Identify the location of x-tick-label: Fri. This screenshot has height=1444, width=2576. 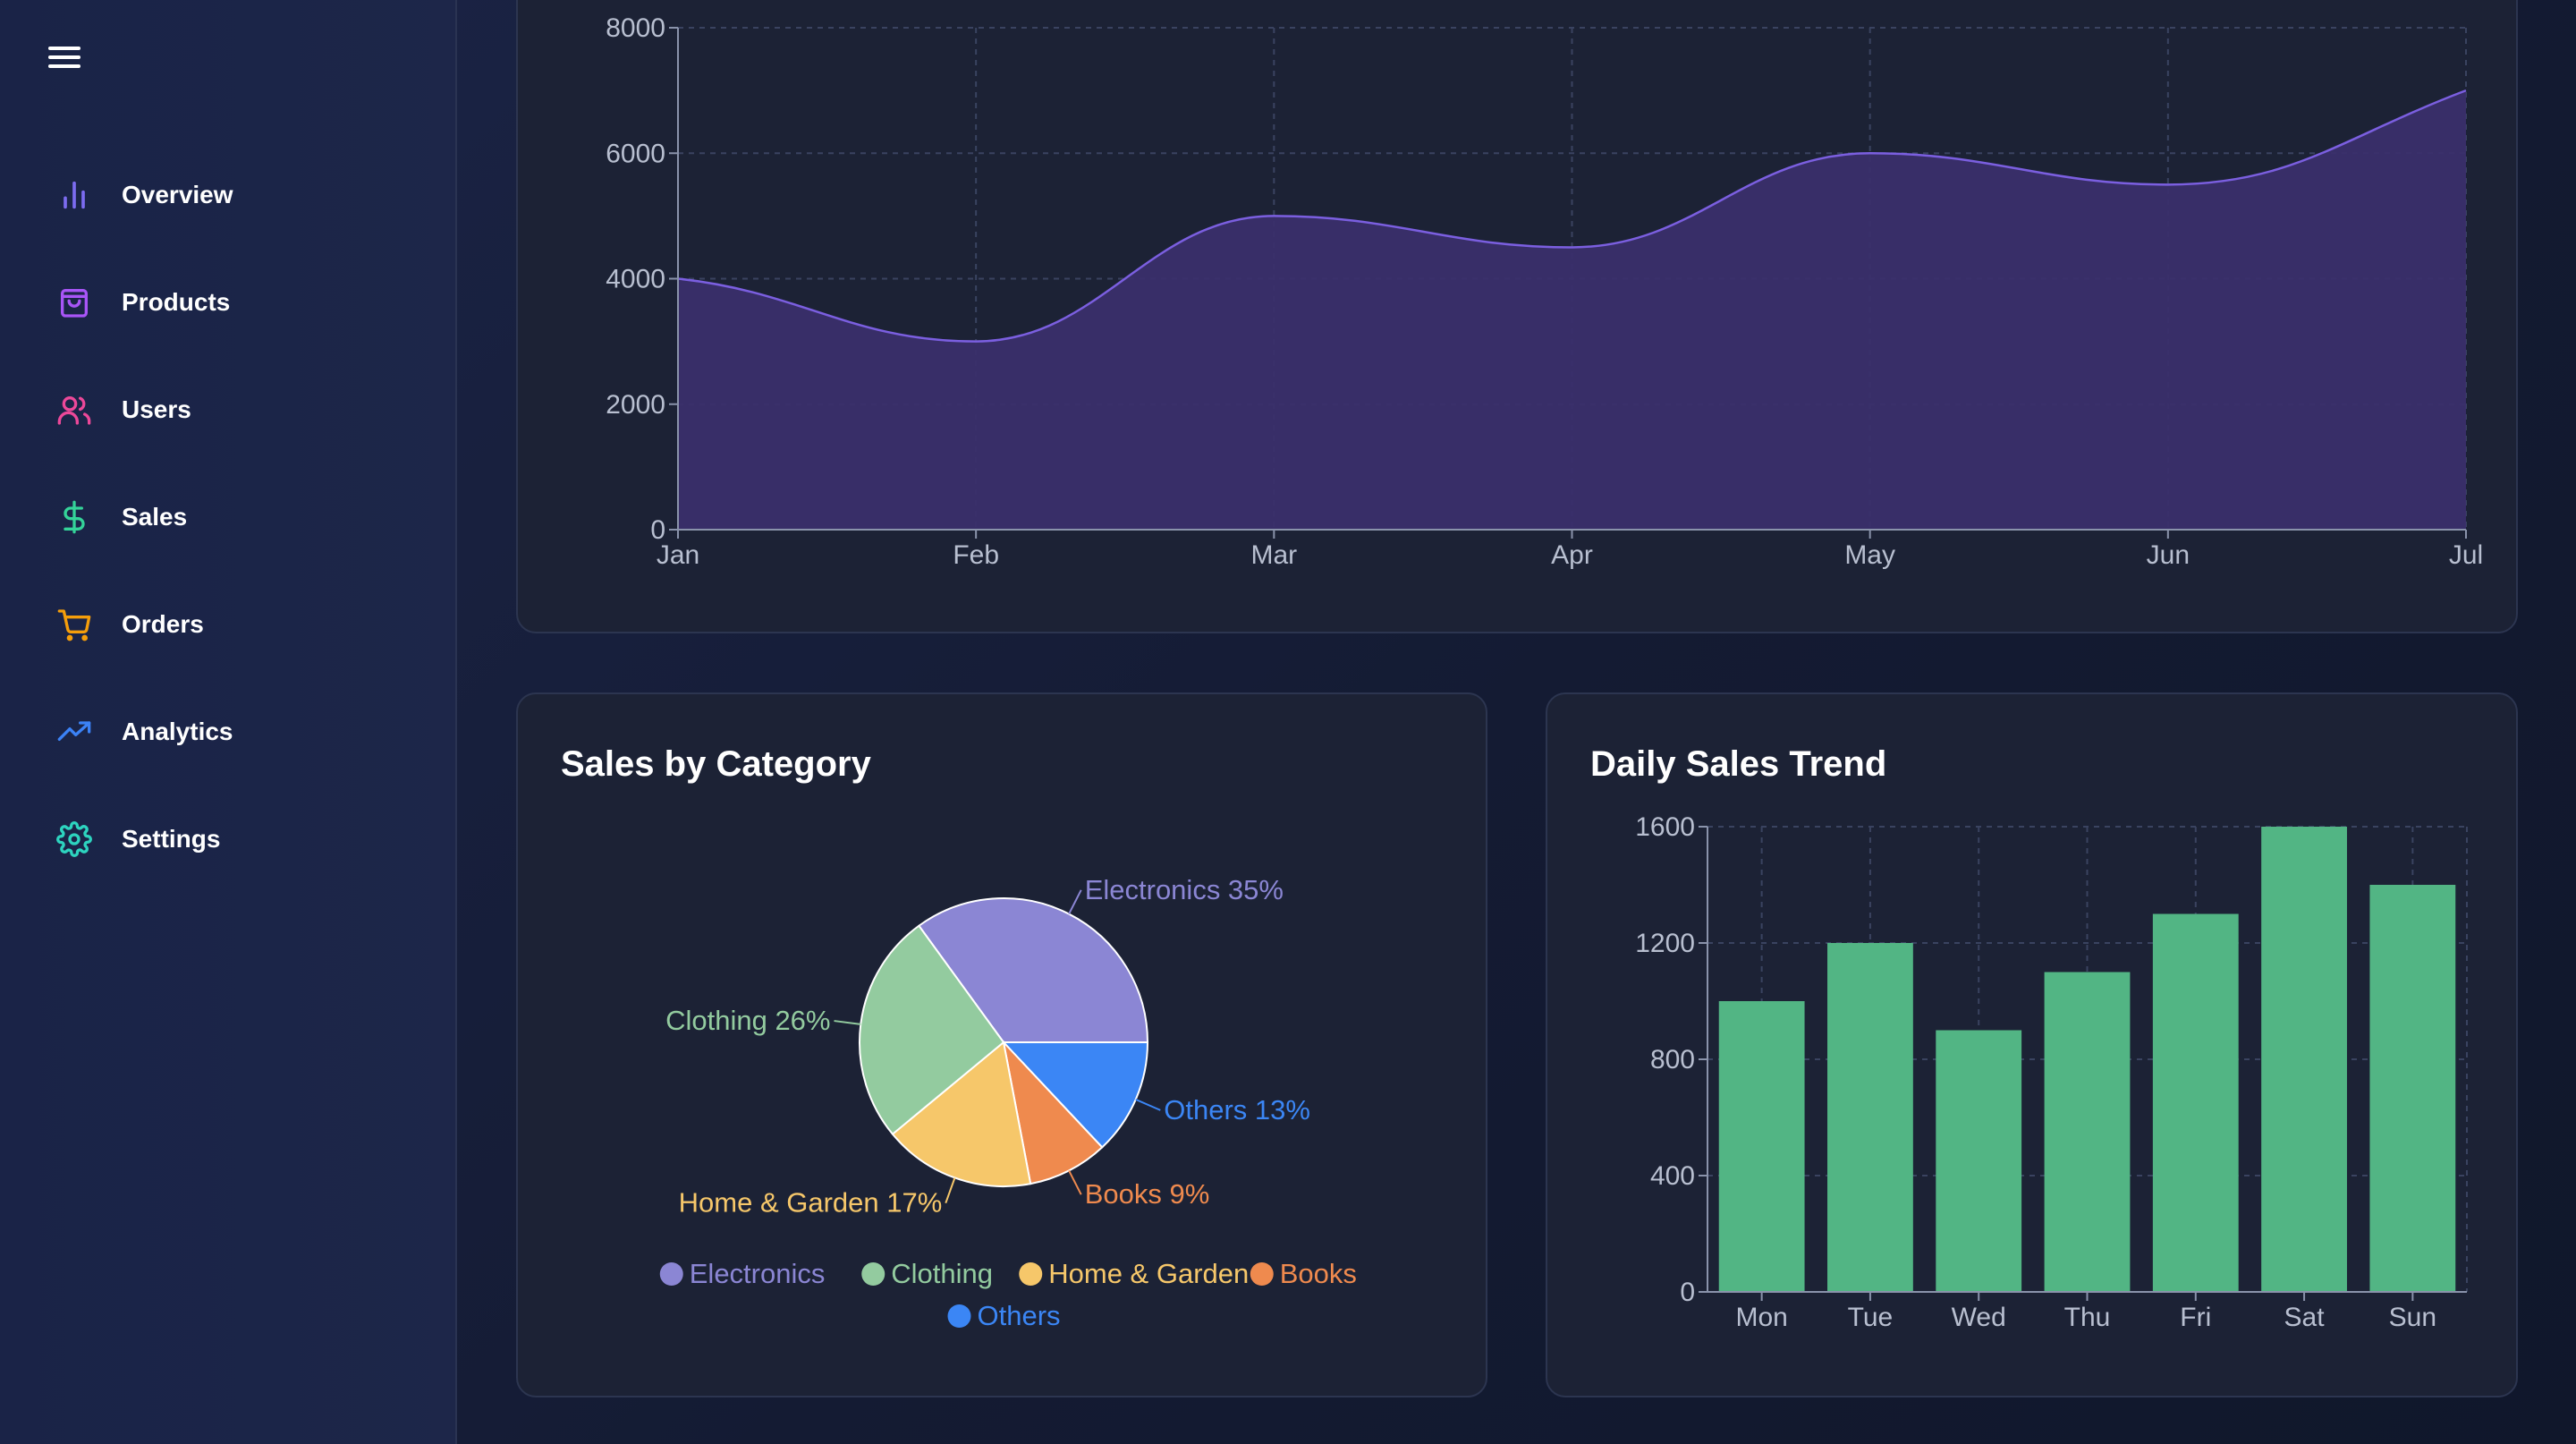
(2195, 1318).